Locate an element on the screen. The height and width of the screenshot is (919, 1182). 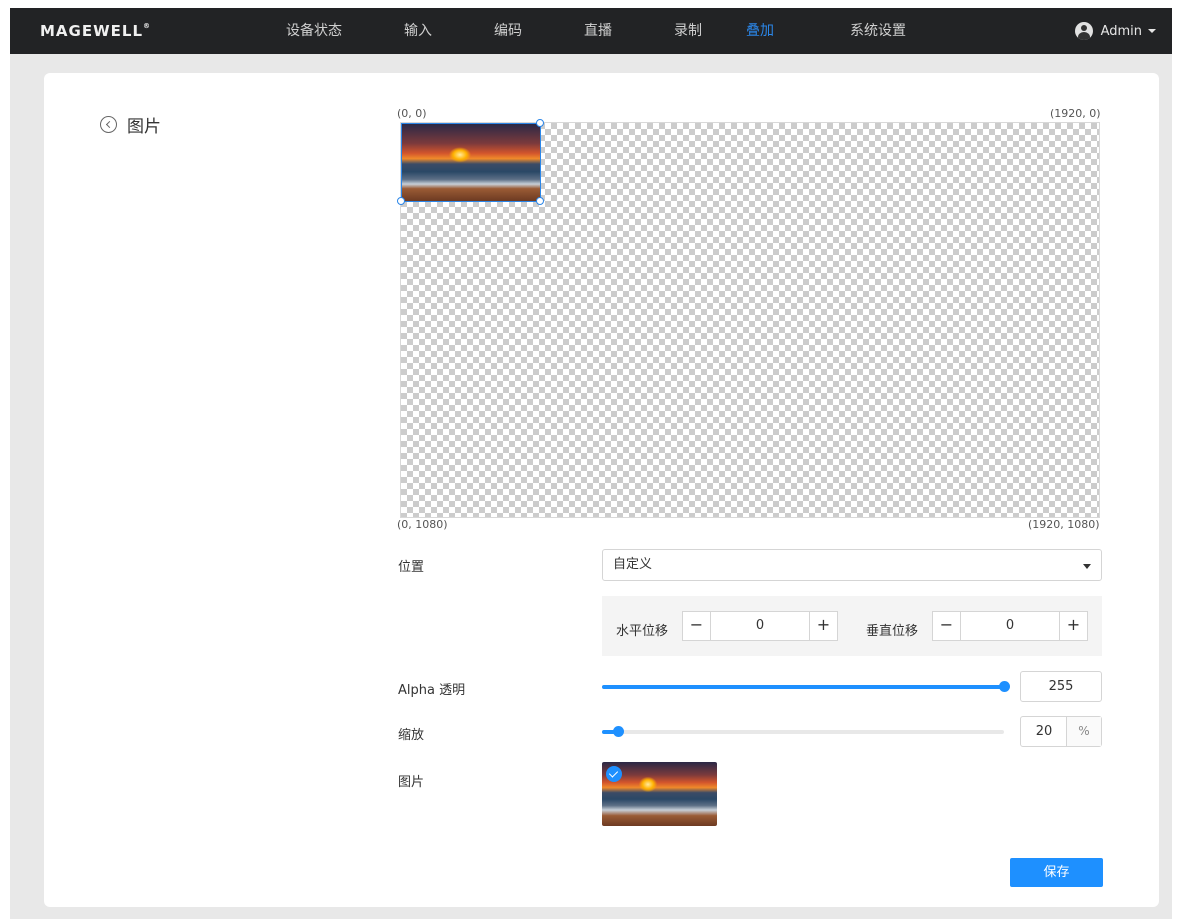
image-label: 图片 is located at coordinates (411, 782).